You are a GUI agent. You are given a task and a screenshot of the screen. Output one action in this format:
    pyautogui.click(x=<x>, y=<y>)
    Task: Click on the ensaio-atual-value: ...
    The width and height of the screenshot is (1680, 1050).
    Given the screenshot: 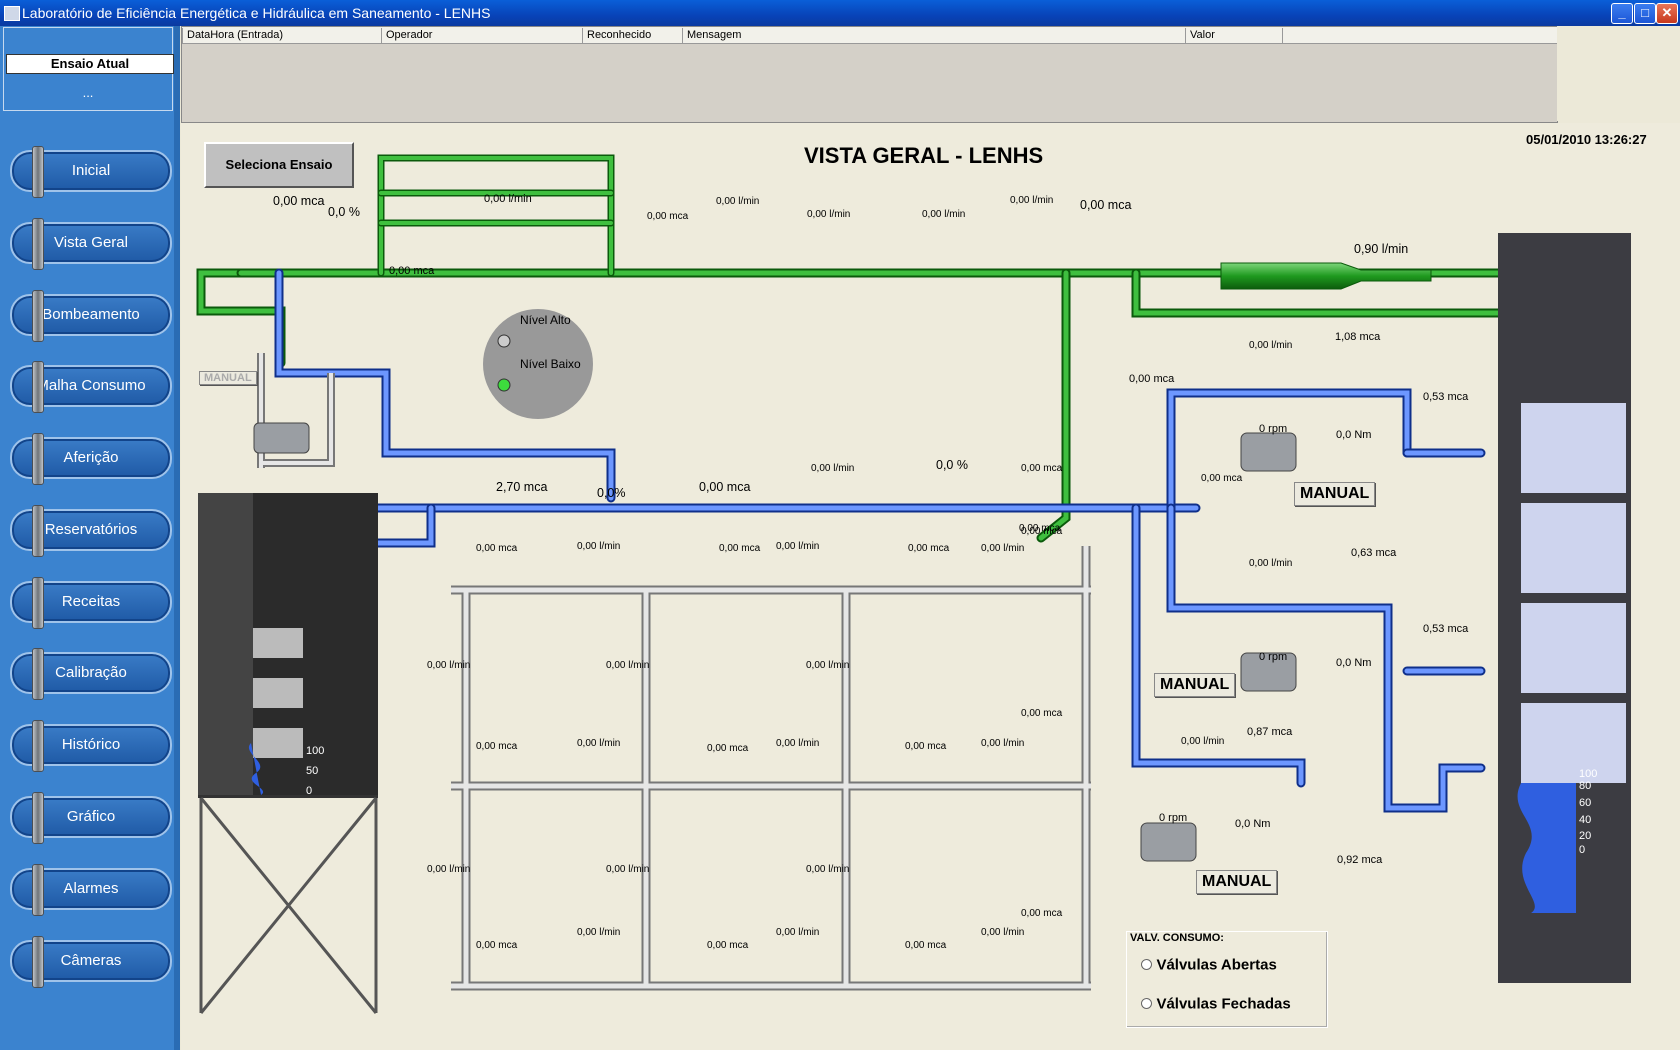 What is the action you would take?
    pyautogui.click(x=88, y=92)
    